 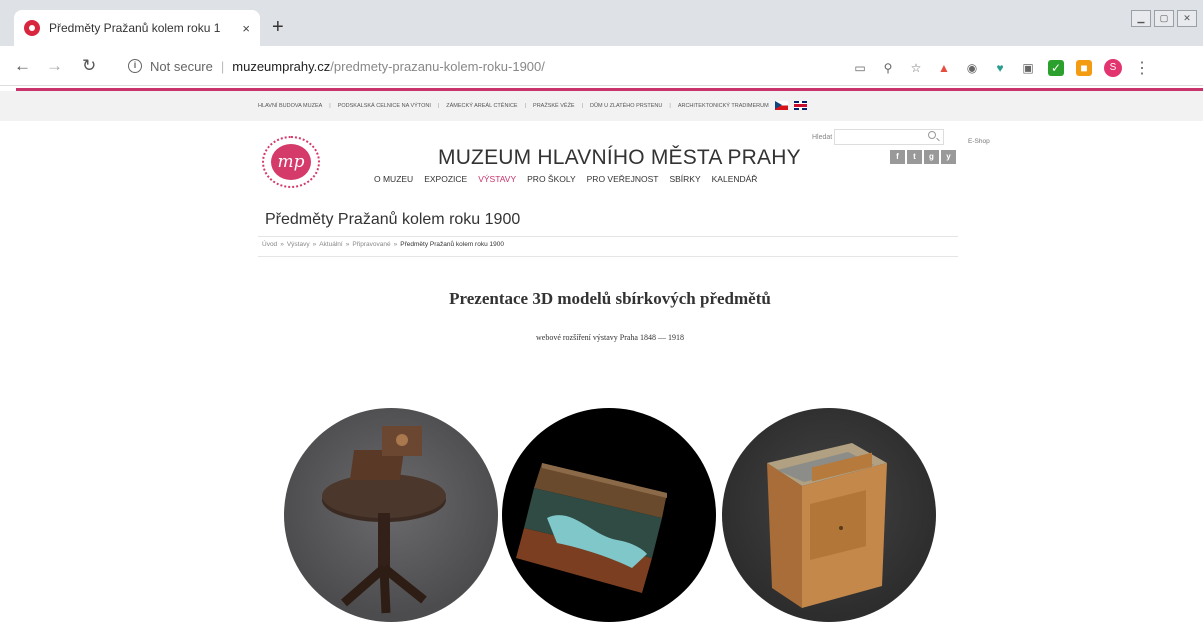 What do you see at coordinates (393, 179) in the screenshot?
I see `nav-item-about: O MUZEU` at bounding box center [393, 179].